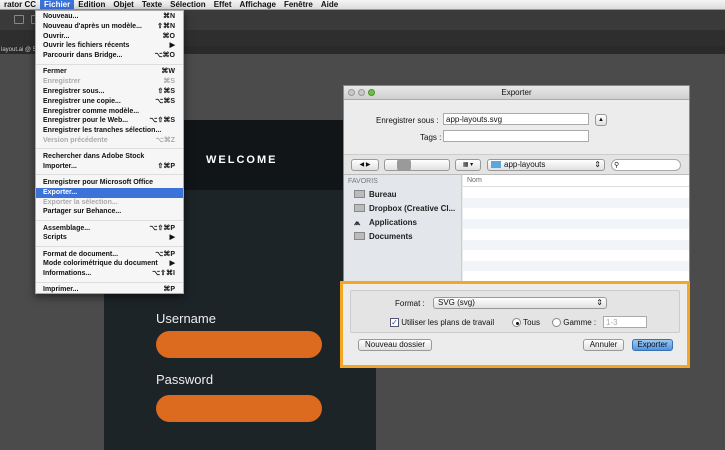 Image resolution: width=725 pixels, height=450 pixels. I want to click on menu-item: Version précédente ⌥⌘Z, so click(109, 141).